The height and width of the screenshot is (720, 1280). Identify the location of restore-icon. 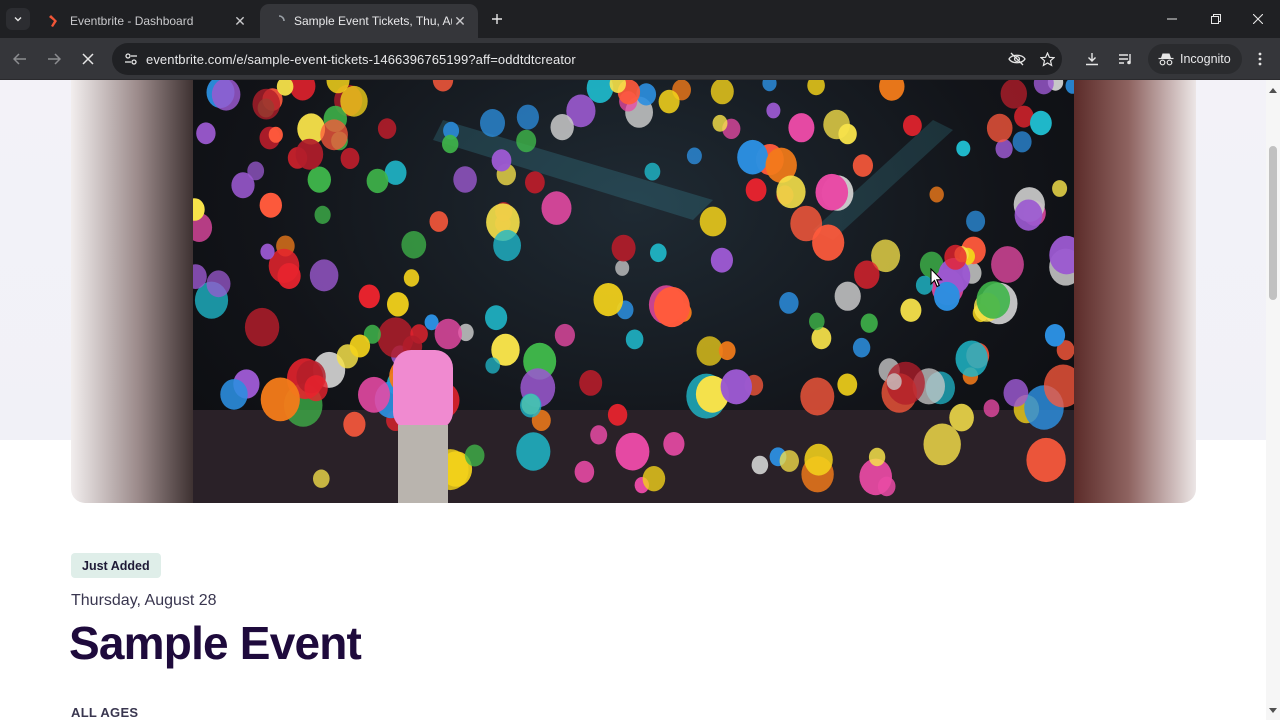
(1216, 19).